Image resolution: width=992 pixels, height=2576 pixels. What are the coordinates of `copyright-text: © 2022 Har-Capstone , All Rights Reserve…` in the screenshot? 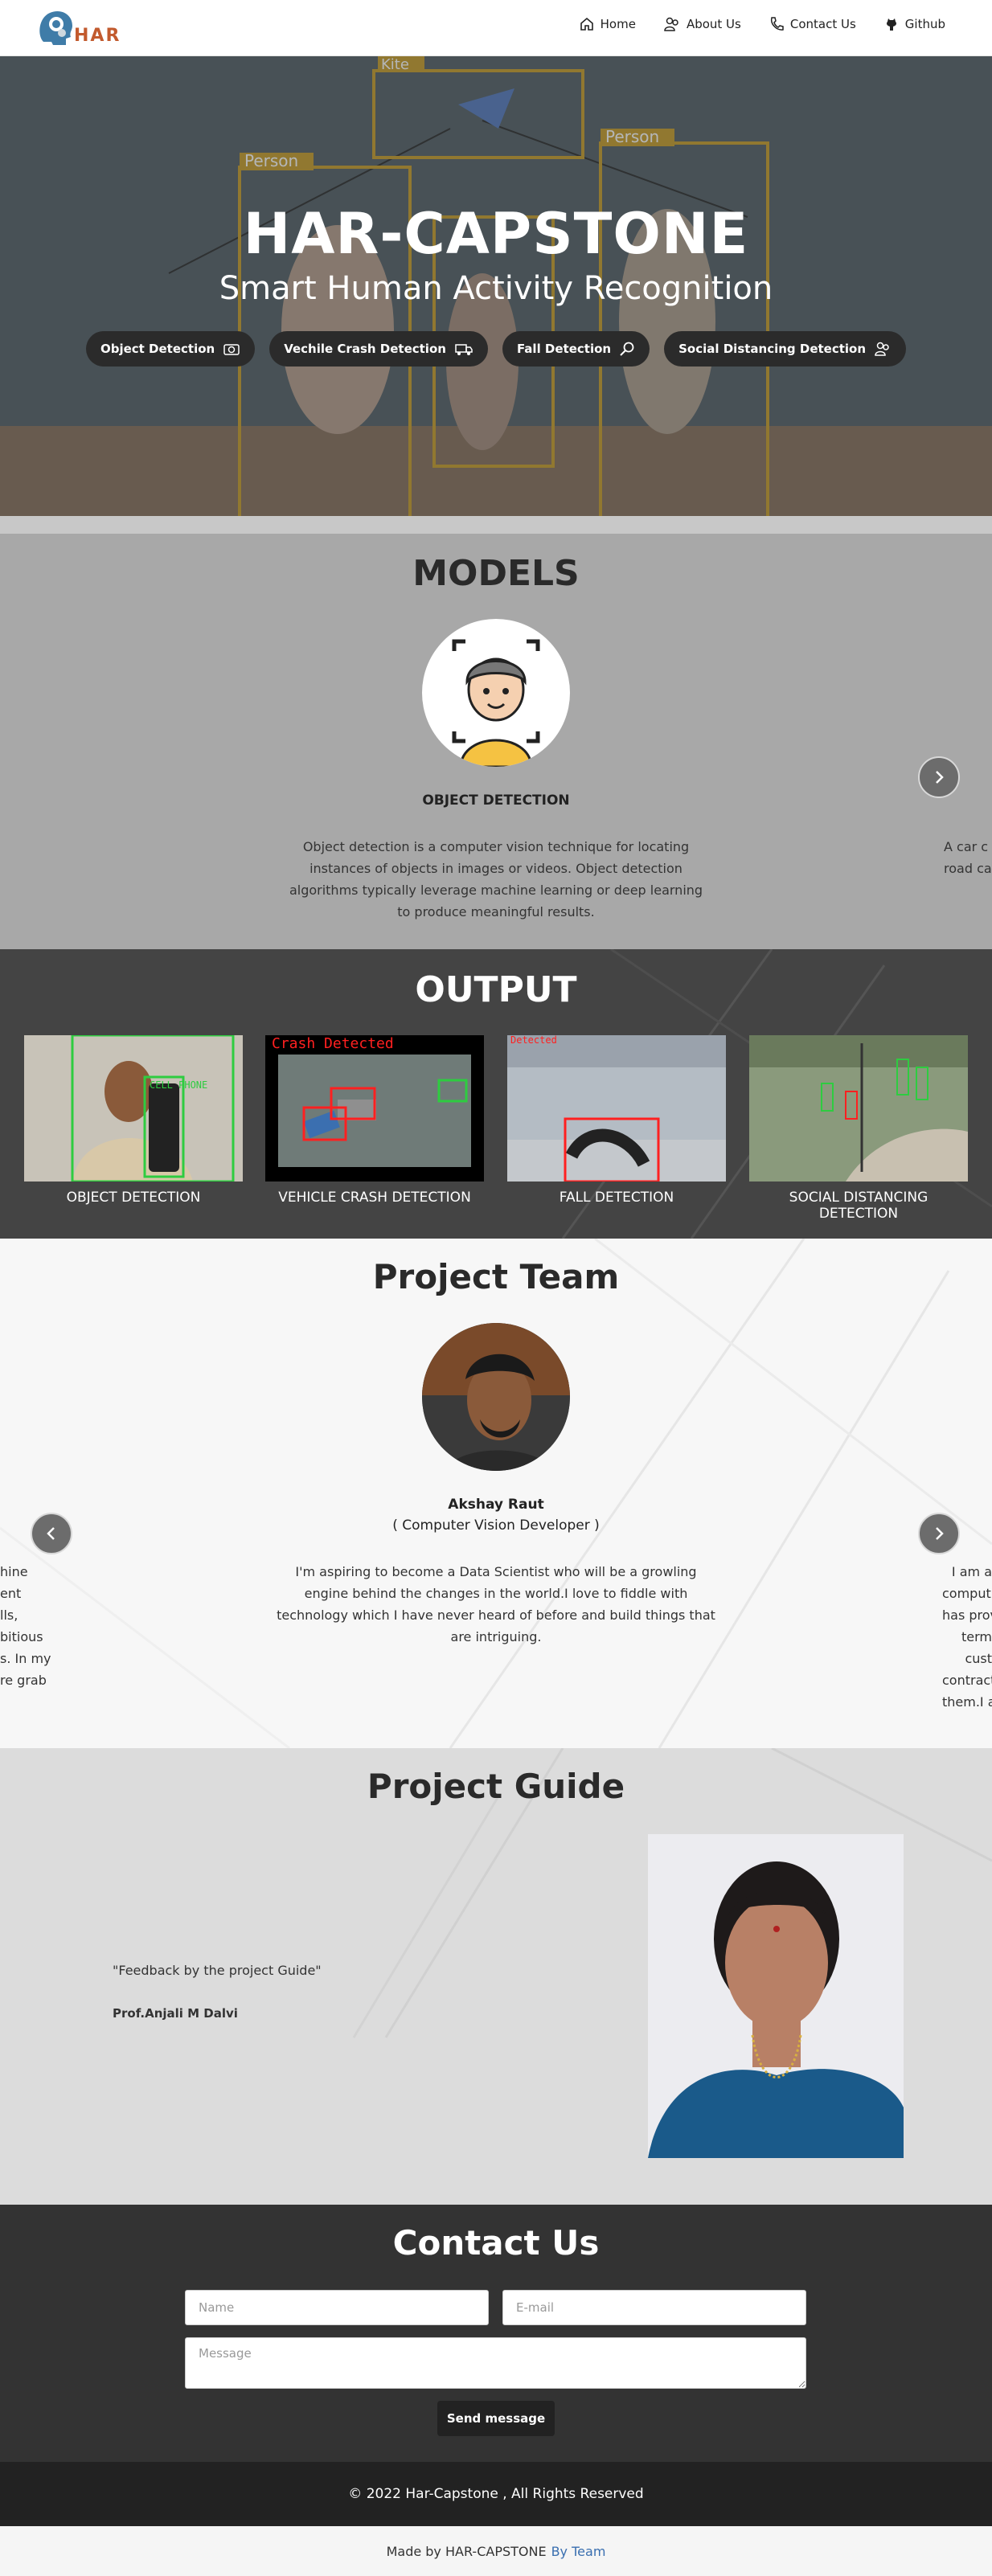 It's located at (496, 2494).